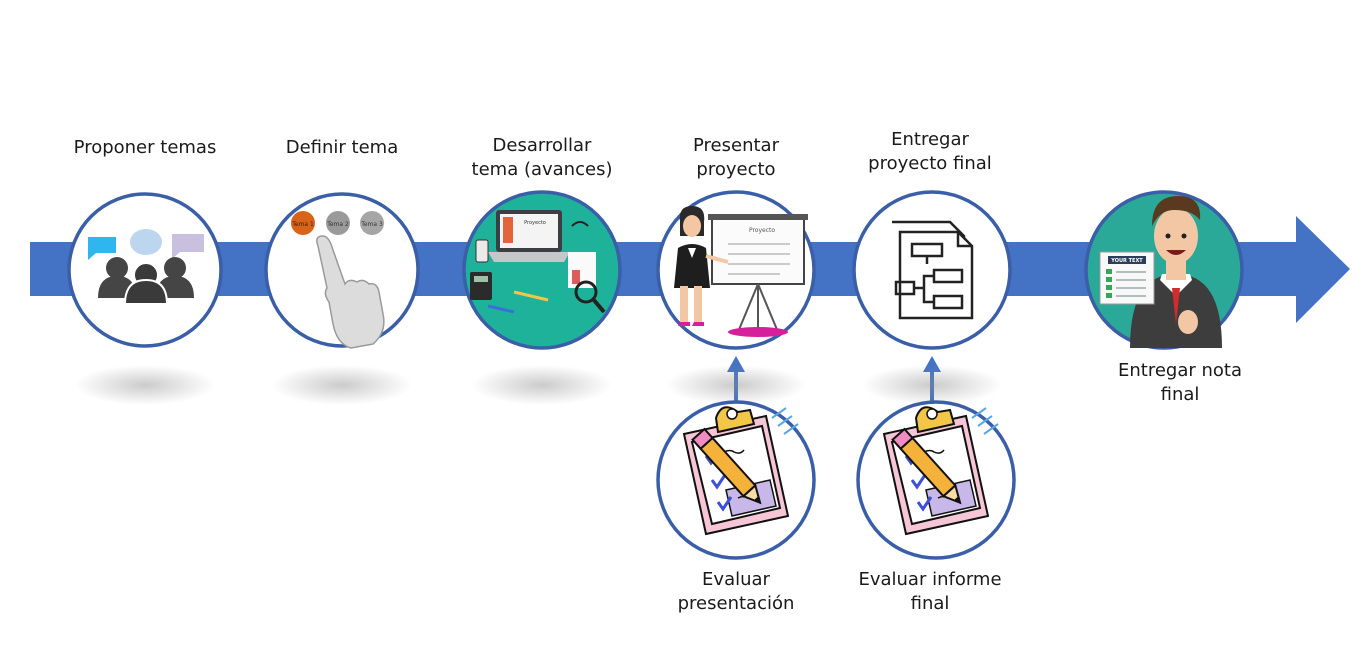 The height and width of the screenshot is (647, 1362). Describe the element at coordinates (542, 157) in the screenshot. I see `step-label-desarrollar-tema: Desarrollar tema (avances)` at that location.